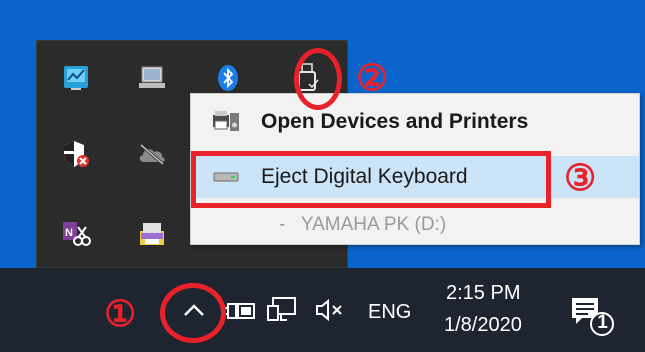  Describe the element at coordinates (483, 293) in the screenshot. I see `clock-time: 2:15 PM` at that location.